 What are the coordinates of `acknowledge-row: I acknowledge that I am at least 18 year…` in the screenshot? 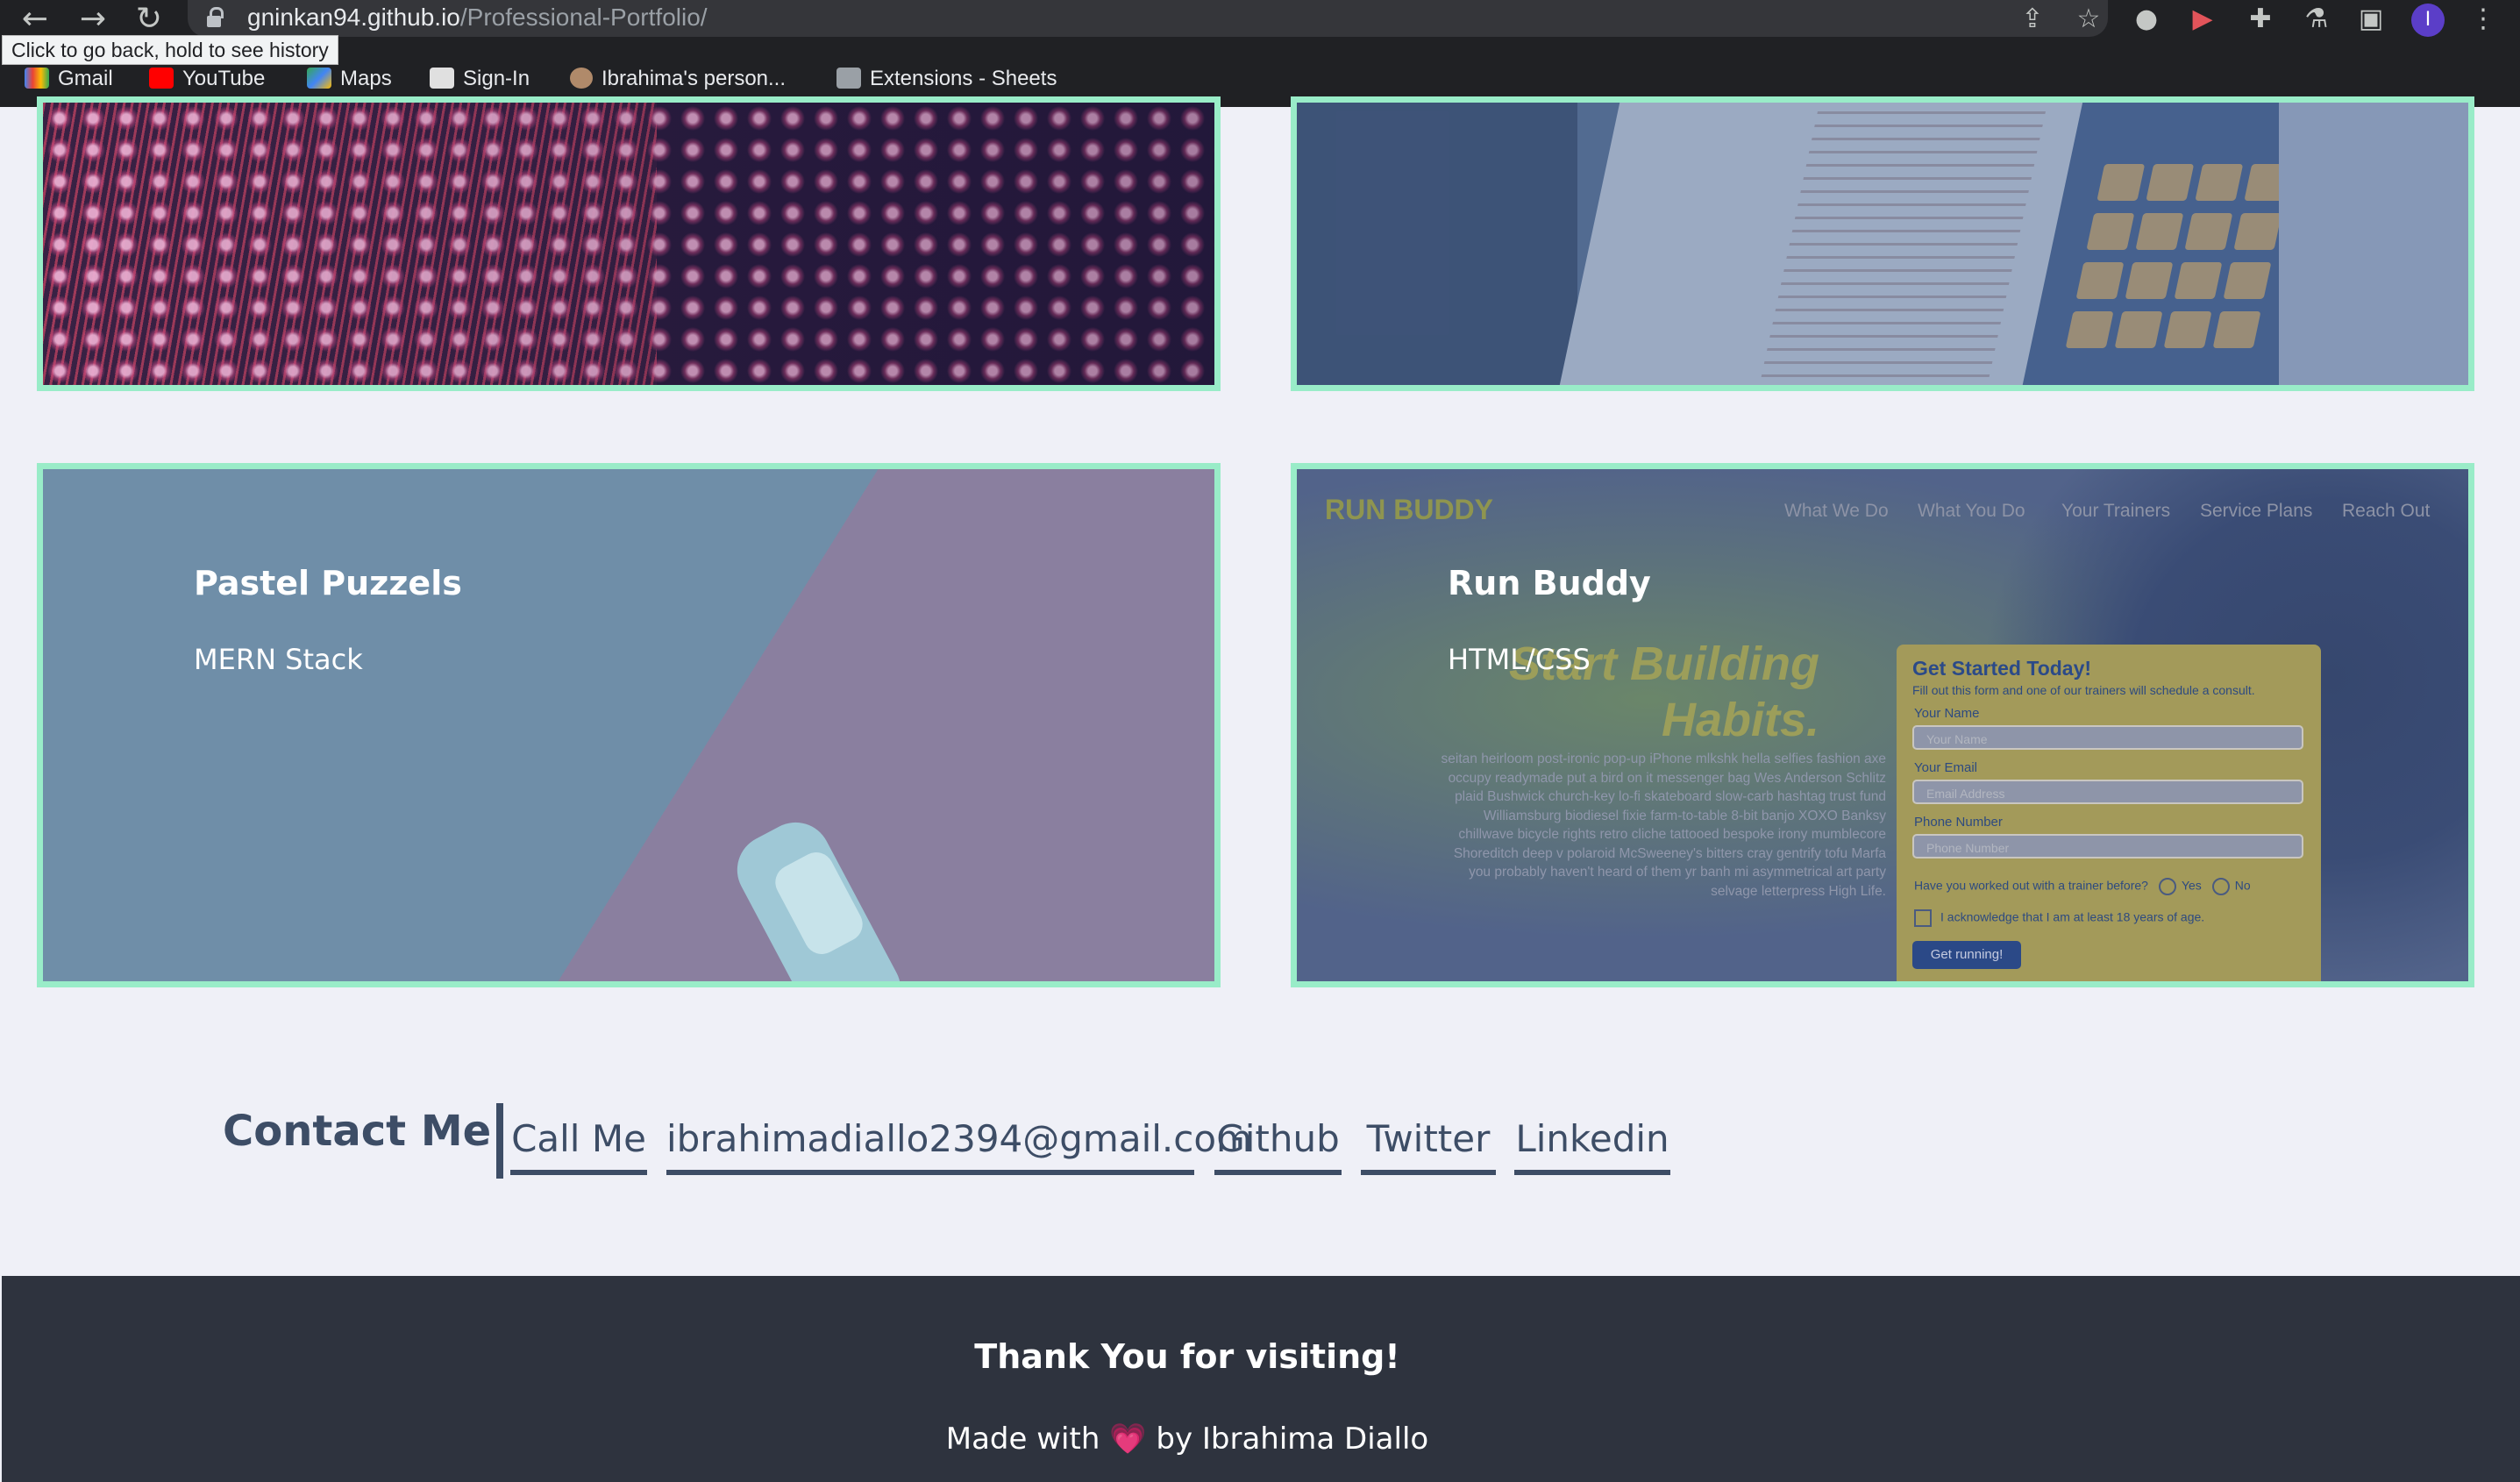 It's located at (2059, 918).